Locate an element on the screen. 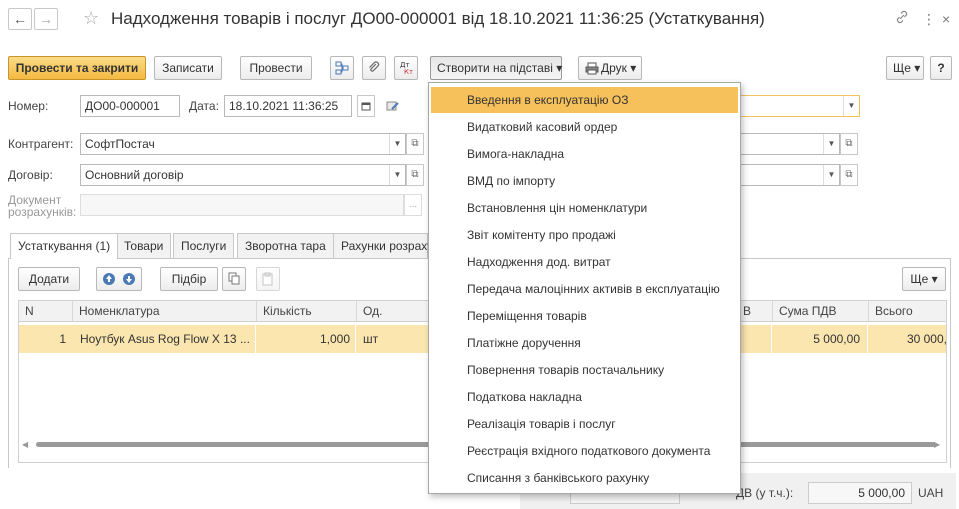  contractor-field: СофтПостач ▼ is located at coordinates (243, 144).